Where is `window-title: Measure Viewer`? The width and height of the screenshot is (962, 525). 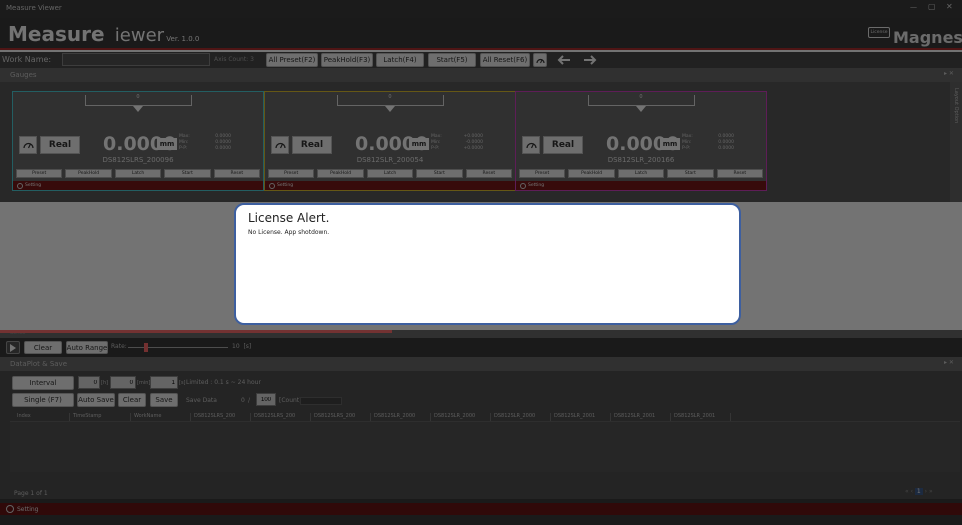
window-title: Measure Viewer is located at coordinates (34, 8).